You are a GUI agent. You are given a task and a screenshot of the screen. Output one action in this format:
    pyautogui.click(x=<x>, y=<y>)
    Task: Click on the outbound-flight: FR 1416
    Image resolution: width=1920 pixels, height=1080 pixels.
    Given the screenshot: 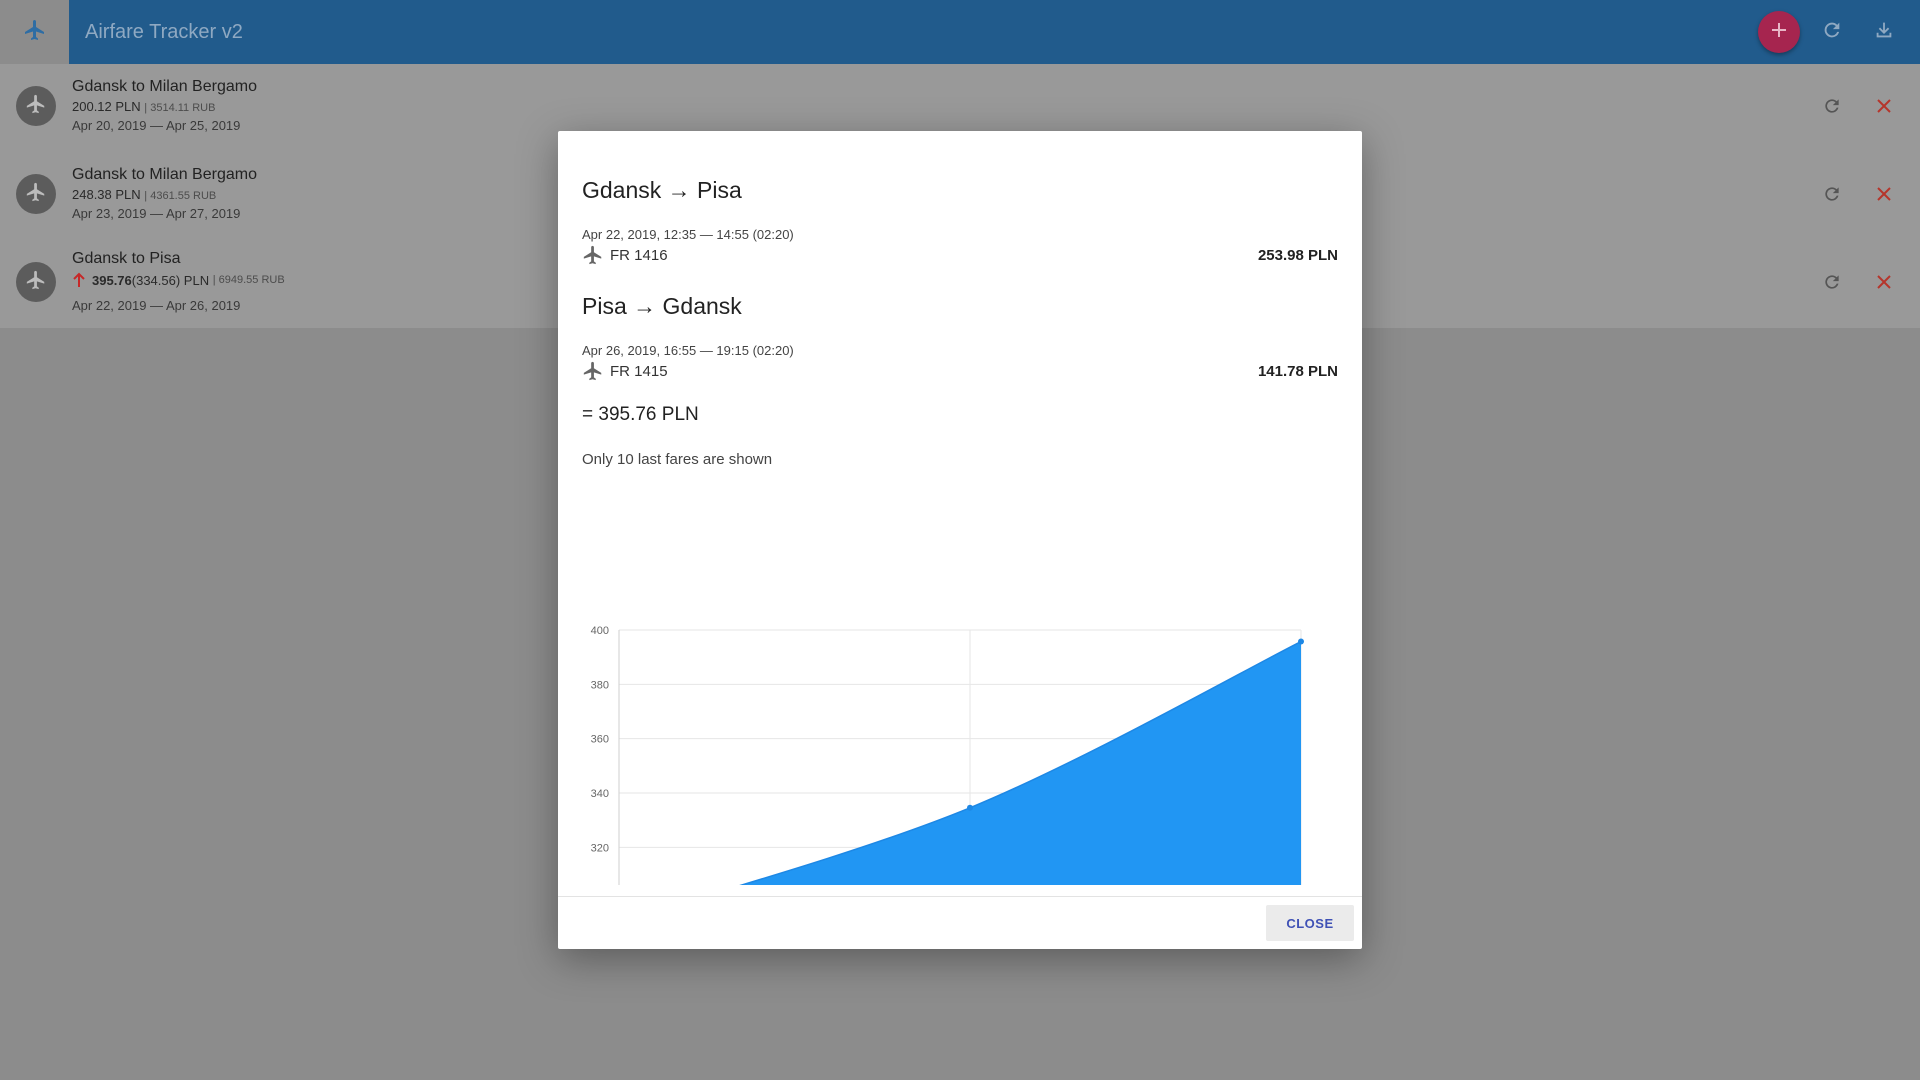 What is the action you would take?
    pyautogui.click(x=625, y=255)
    